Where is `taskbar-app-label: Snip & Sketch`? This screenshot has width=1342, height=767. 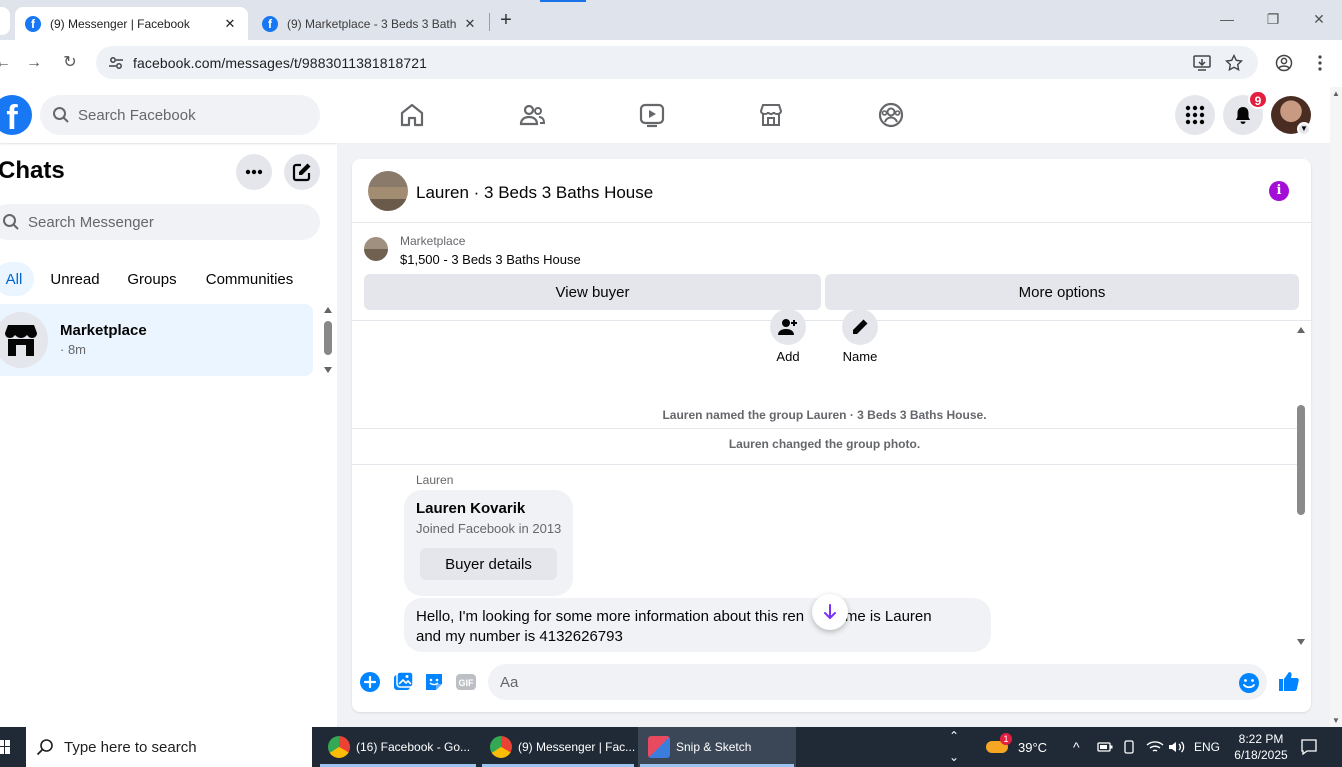 taskbar-app-label: Snip & Sketch is located at coordinates (714, 747).